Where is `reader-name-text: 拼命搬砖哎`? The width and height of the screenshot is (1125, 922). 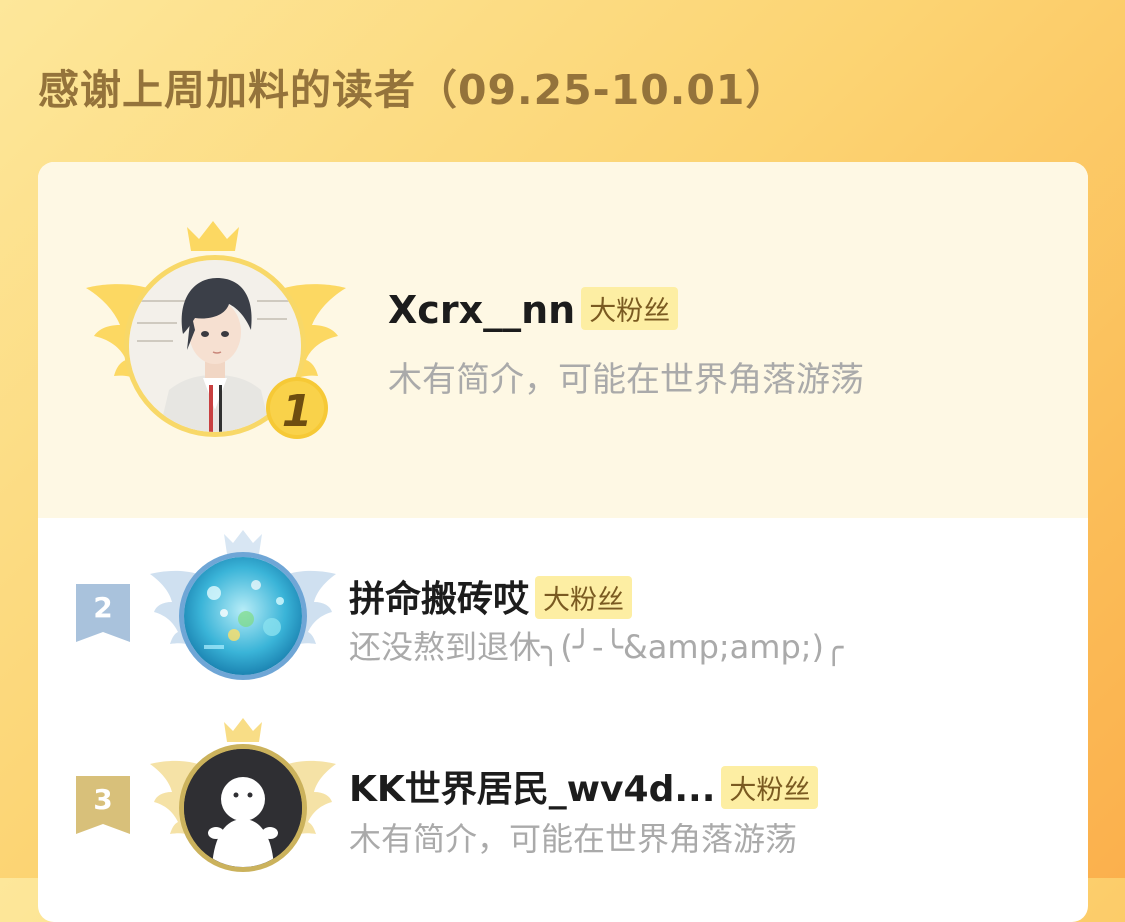 reader-name-text: 拼命搬砖哎 is located at coordinates (439, 599).